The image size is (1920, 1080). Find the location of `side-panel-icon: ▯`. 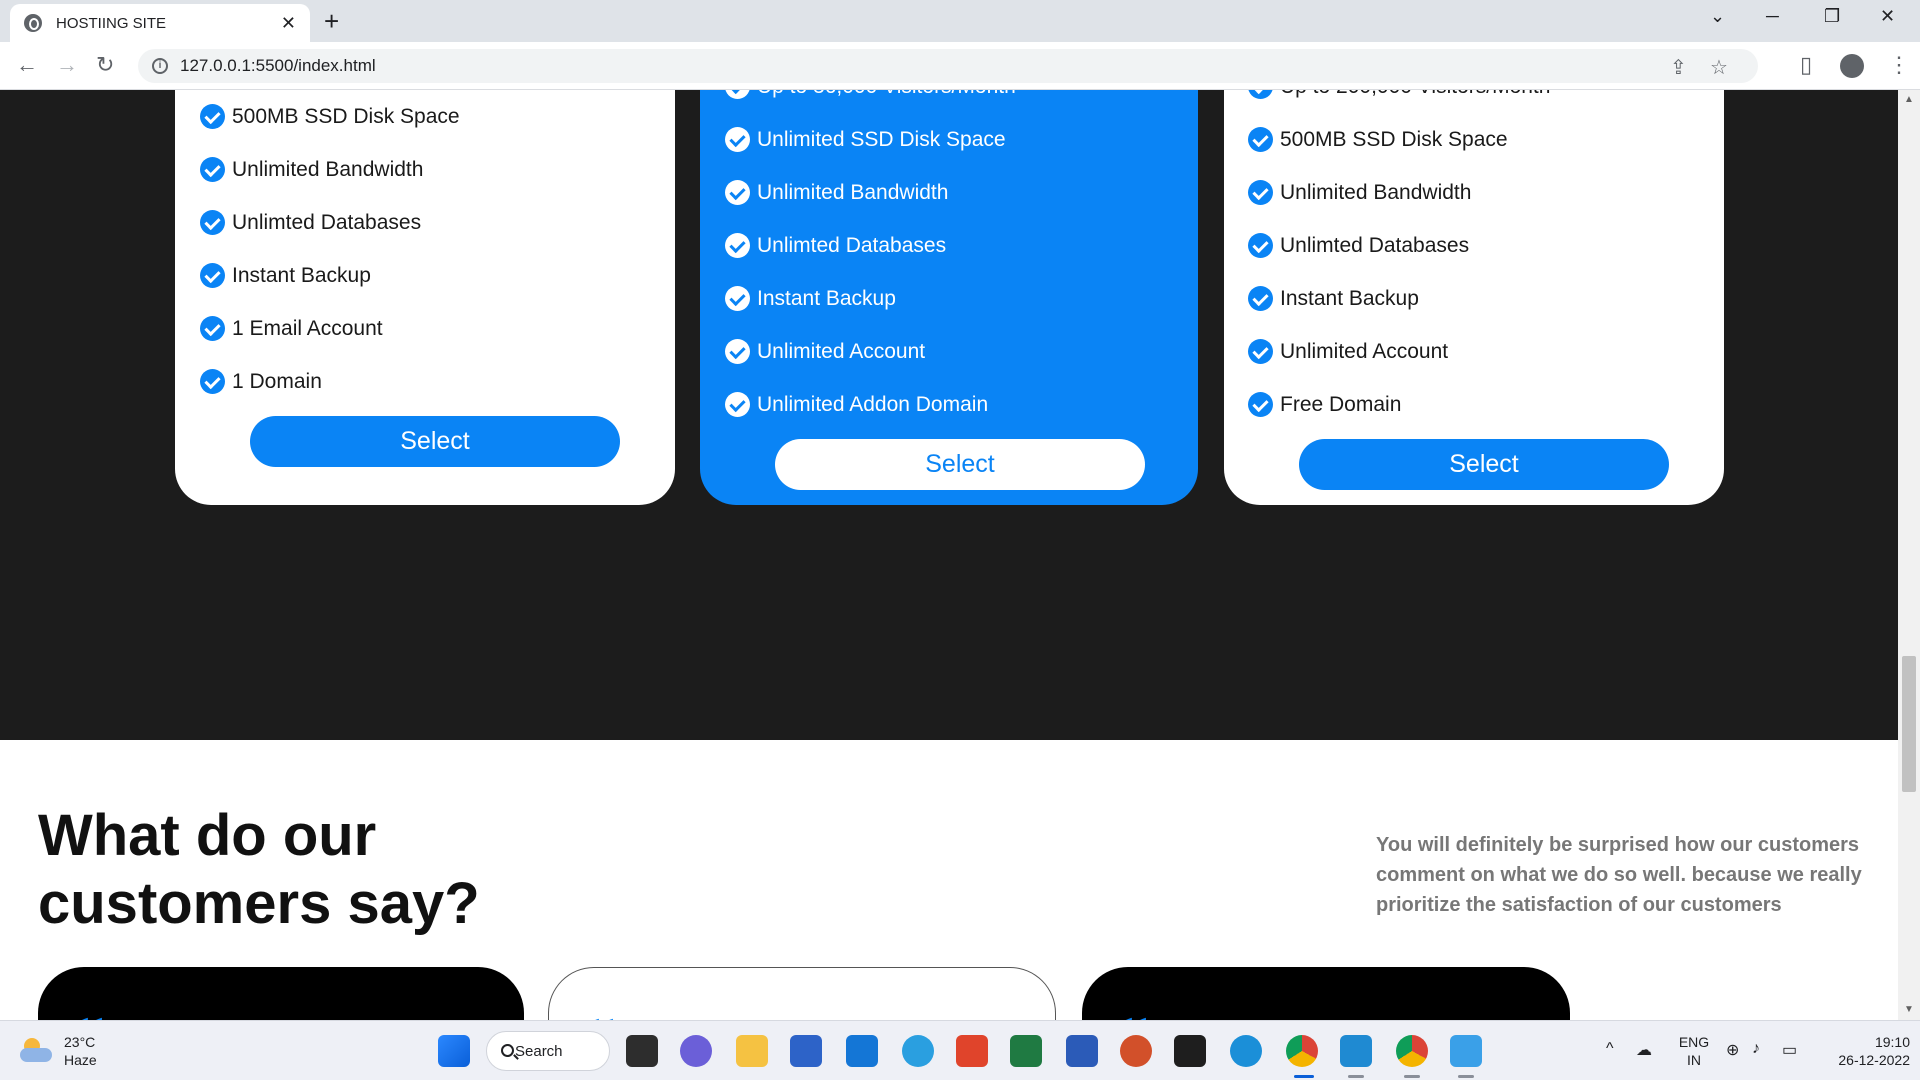

side-panel-icon: ▯ is located at coordinates (1806, 65).